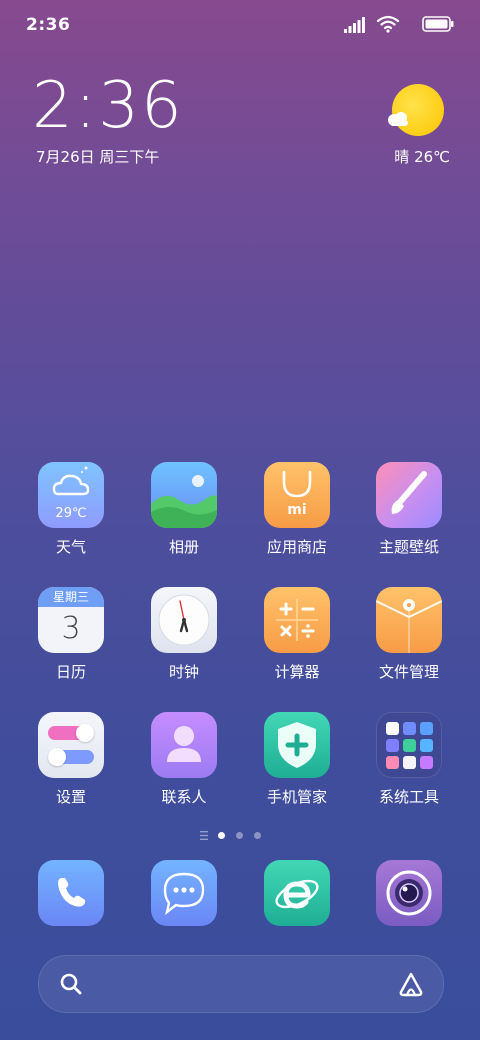  Describe the element at coordinates (409, 495) in the screenshot. I see `themes-icon` at that location.